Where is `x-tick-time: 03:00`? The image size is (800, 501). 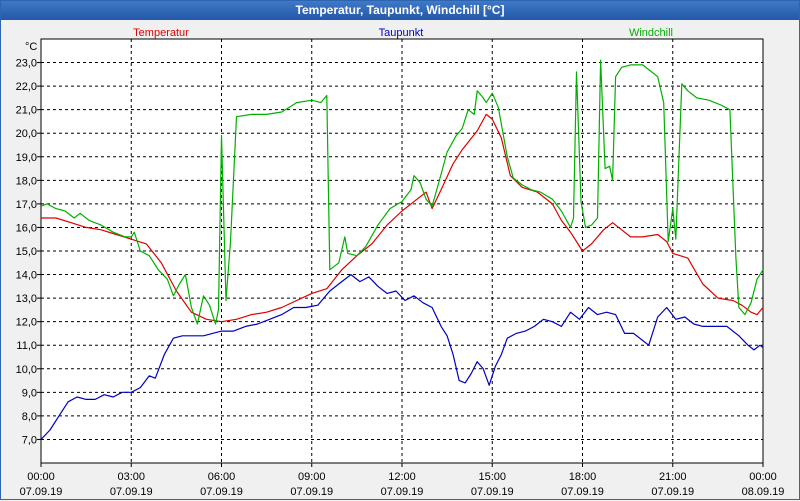
x-tick-time: 03:00 is located at coordinates (131, 477).